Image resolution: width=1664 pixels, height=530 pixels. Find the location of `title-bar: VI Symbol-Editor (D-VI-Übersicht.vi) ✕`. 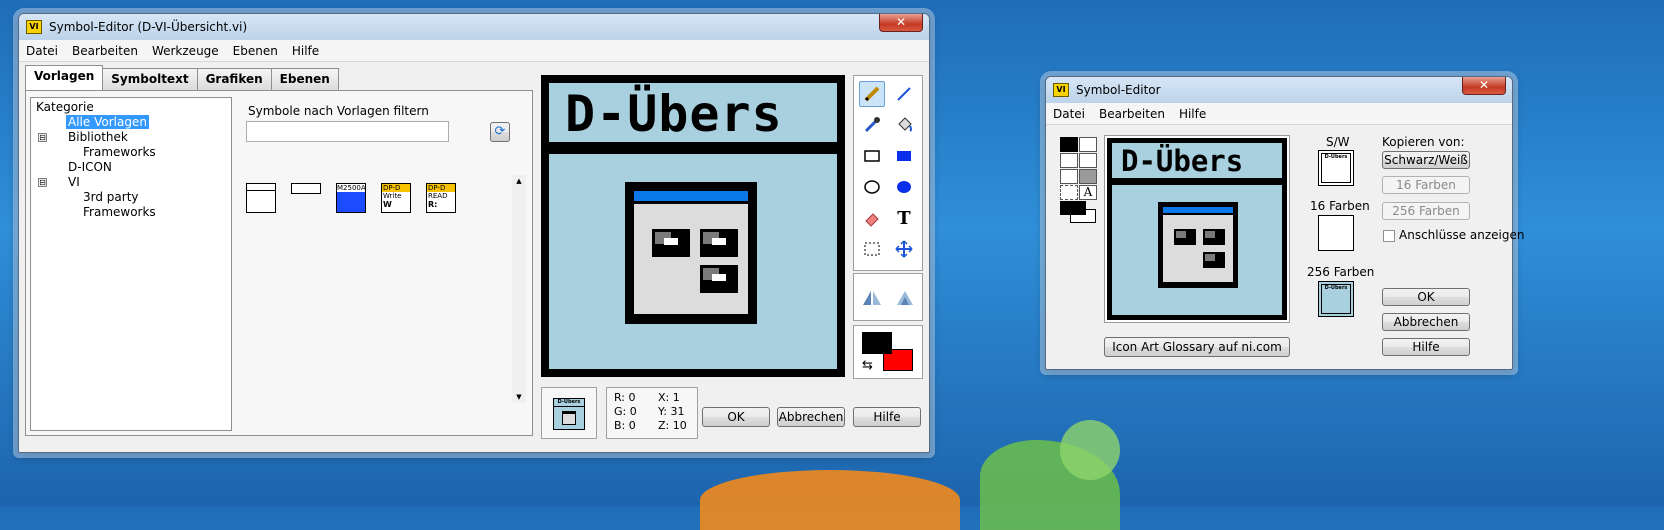

title-bar: VI Symbol-Editor (D-VI-Übersicht.vi) ✕ is located at coordinates (474, 27).